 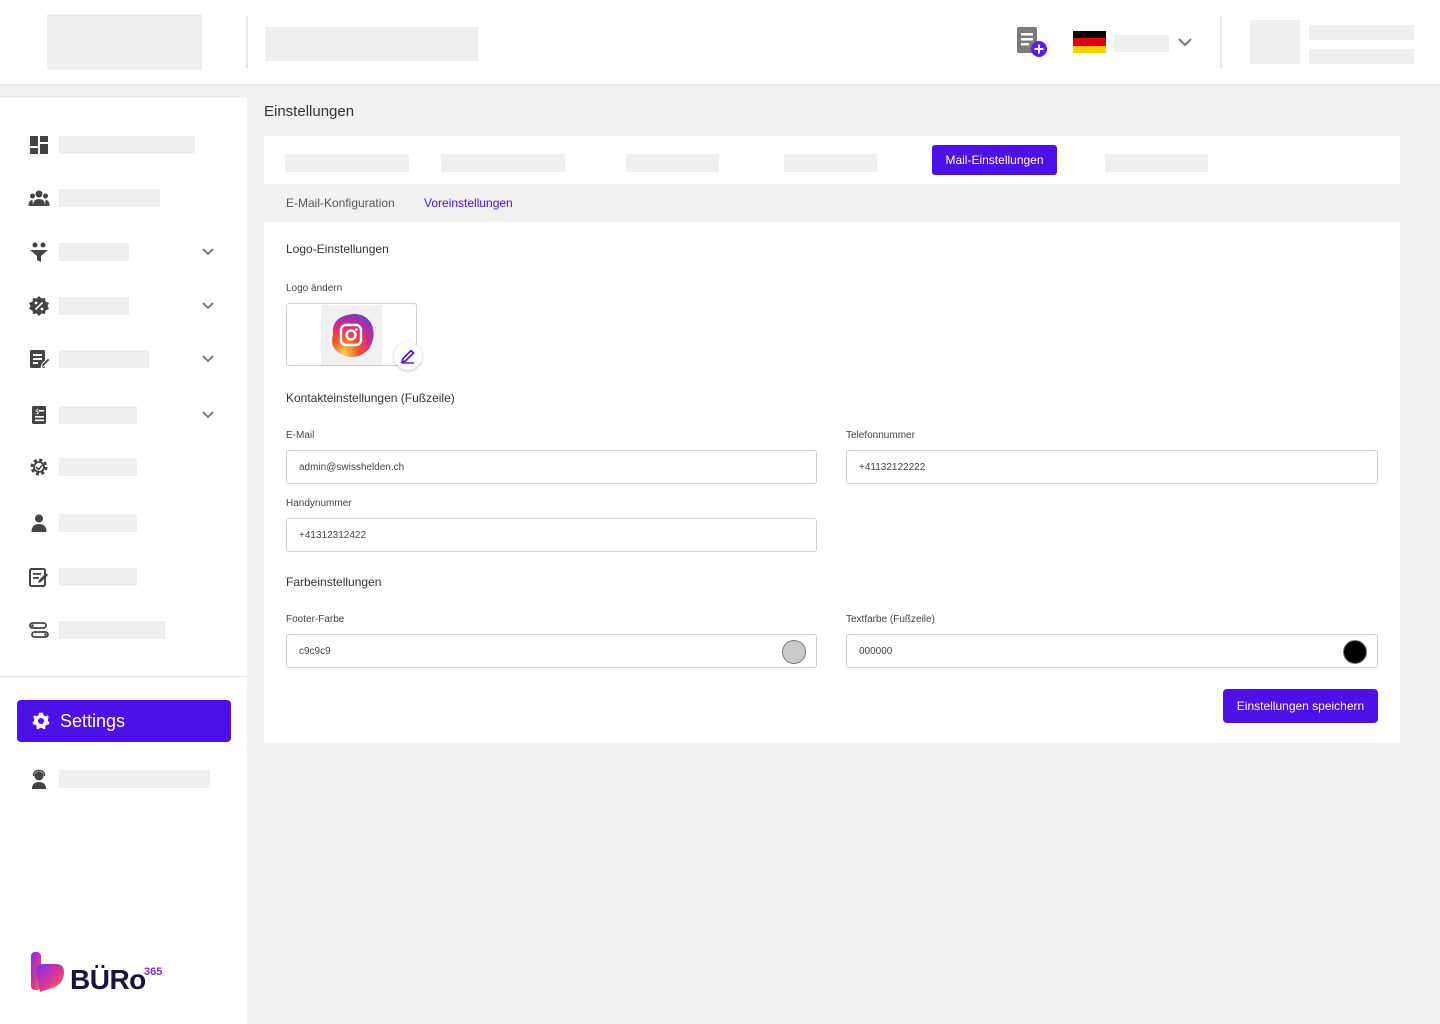 I want to click on footer-color-value: c9c9c9, so click(x=315, y=651).